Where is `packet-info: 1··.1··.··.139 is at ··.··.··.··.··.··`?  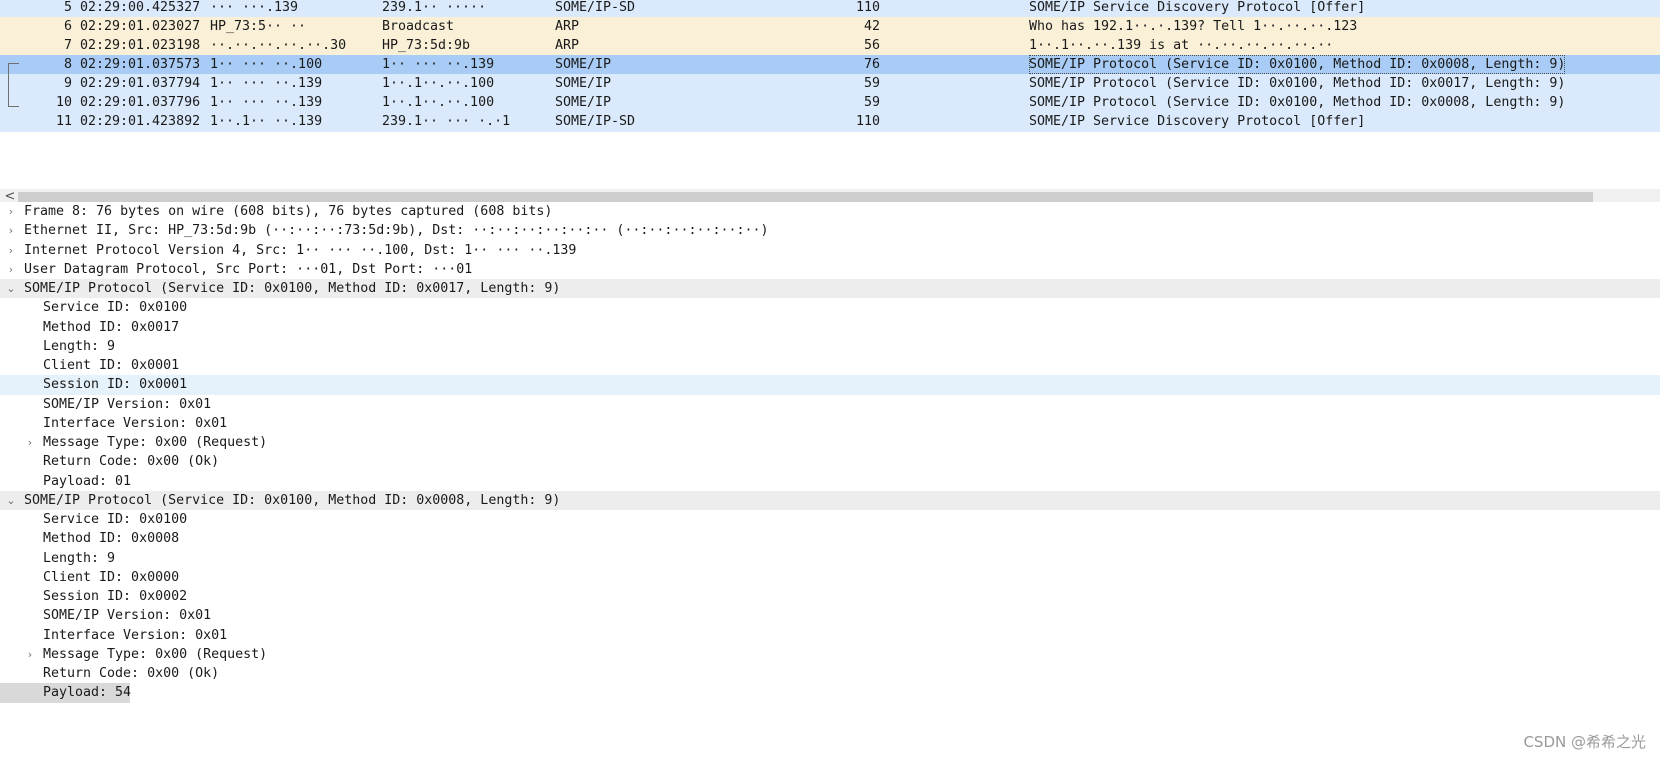
packet-info: 1··.1··.··.139 is at ··.··.··.··.··.·· is located at coordinates (1181, 45).